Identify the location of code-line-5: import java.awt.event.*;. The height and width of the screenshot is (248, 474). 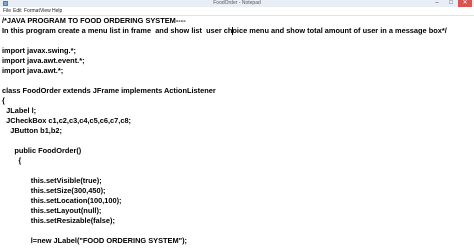
(43, 60).